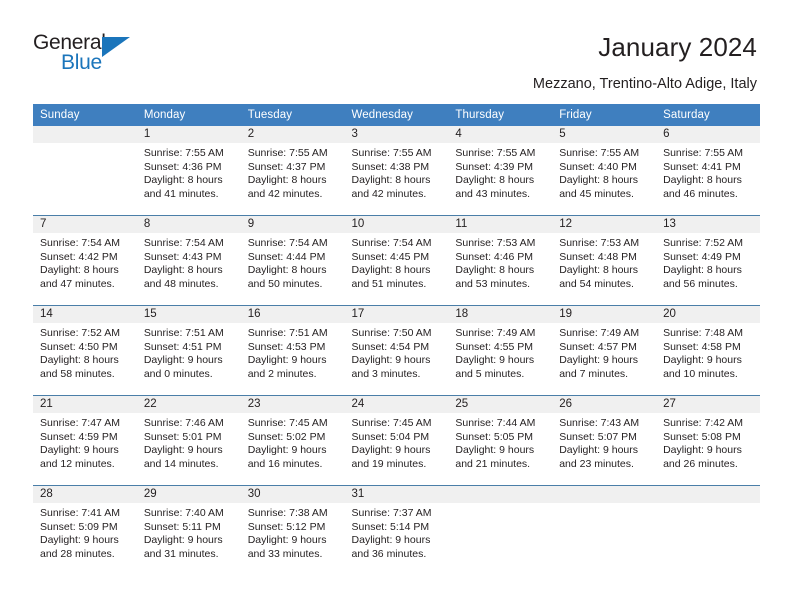  Describe the element at coordinates (79, 436) in the screenshot. I see `sunset-time: Sunset: 4:59 PM` at that location.